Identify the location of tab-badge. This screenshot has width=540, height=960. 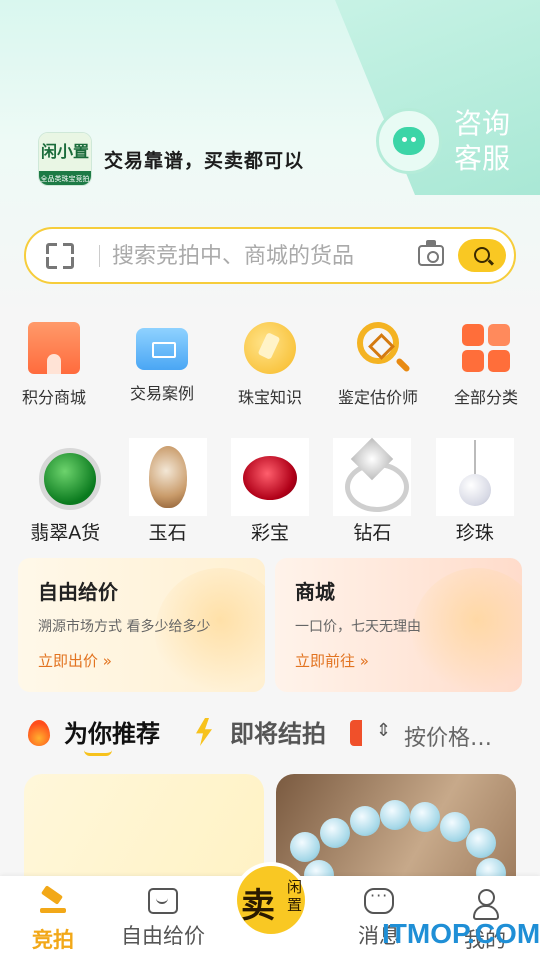
(356, 733).